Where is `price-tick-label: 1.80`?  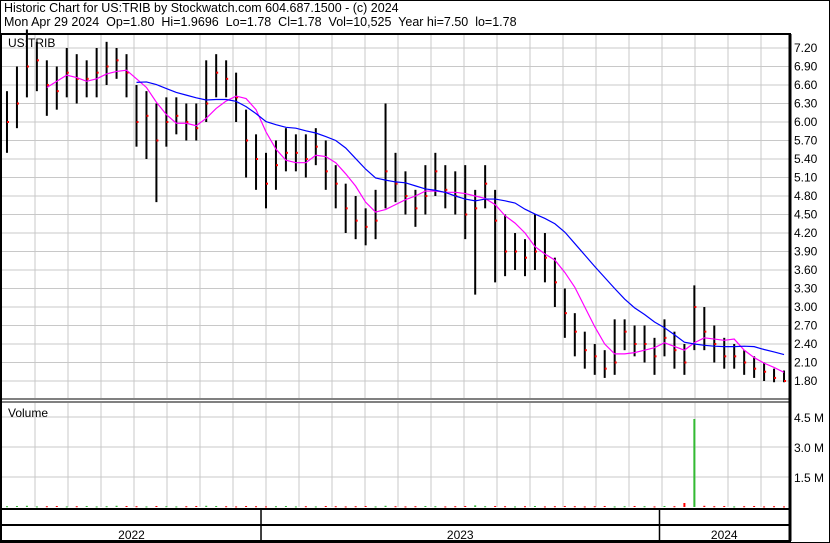
price-tick-label: 1.80 is located at coordinates (806, 381).